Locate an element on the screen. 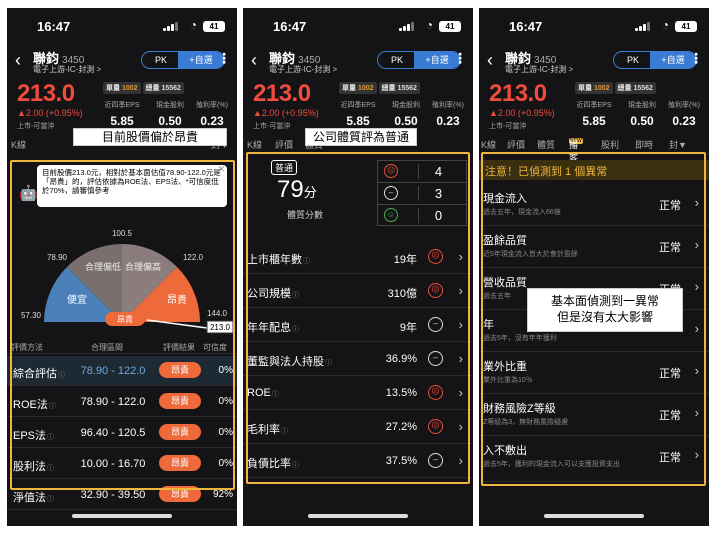 This screenshot has height=534, width=720. list-item: 毛利率ⓘ 27.2% ☹ › is located at coordinates (358, 427).